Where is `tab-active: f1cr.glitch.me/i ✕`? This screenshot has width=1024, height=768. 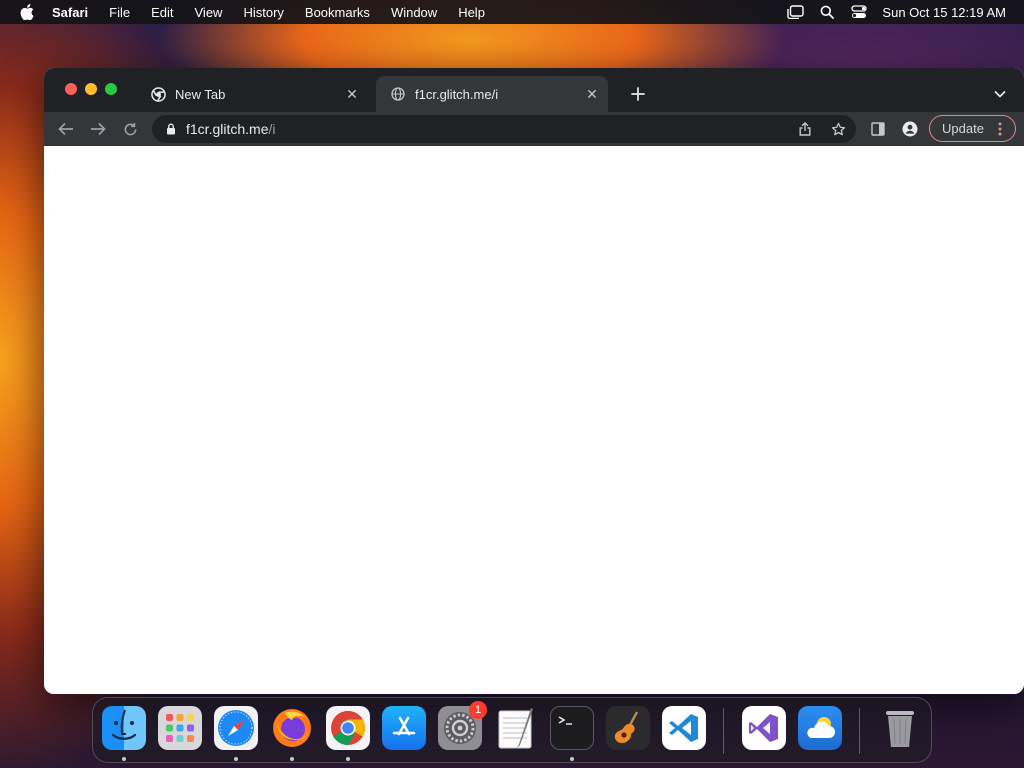
tab-active: f1cr.glitch.me/i ✕ is located at coordinates (492, 94).